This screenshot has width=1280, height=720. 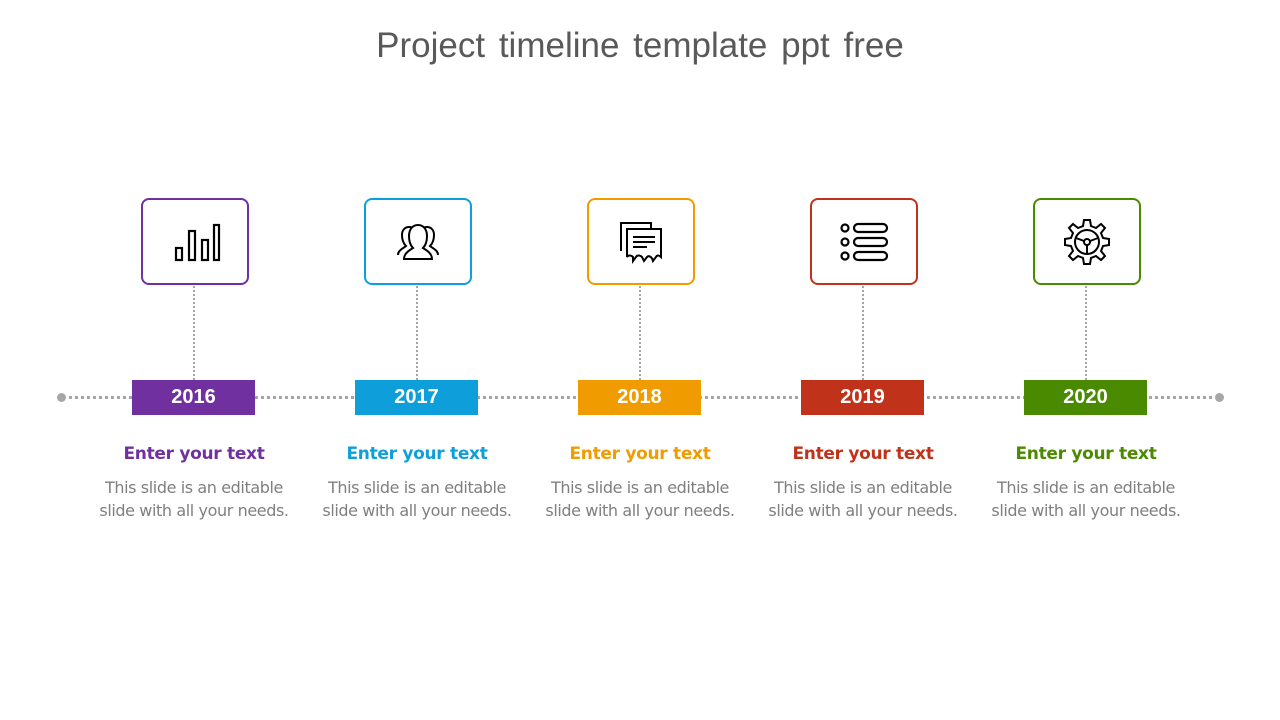 I want to click on year-label: 2019, so click(x=862, y=397).